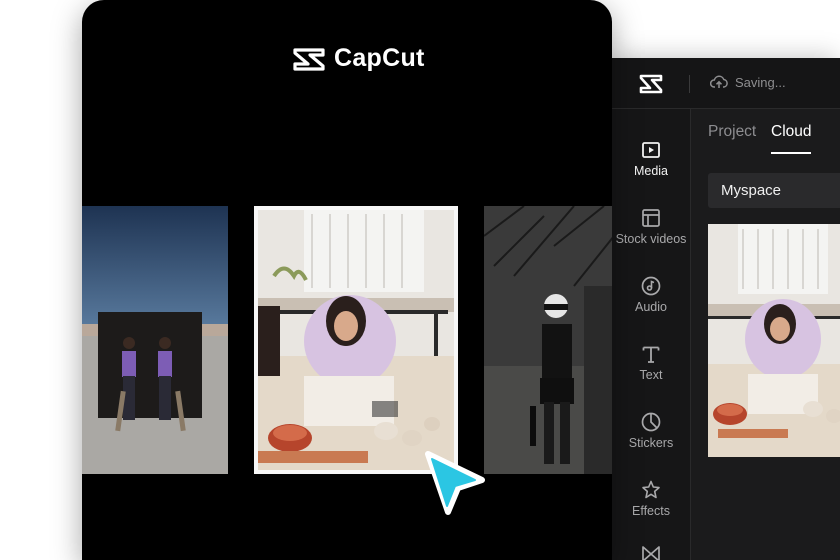 The width and height of the screenshot is (840, 560). What do you see at coordinates (651, 239) in the screenshot?
I see `nav-label-stock-videos: Stock videos` at bounding box center [651, 239].